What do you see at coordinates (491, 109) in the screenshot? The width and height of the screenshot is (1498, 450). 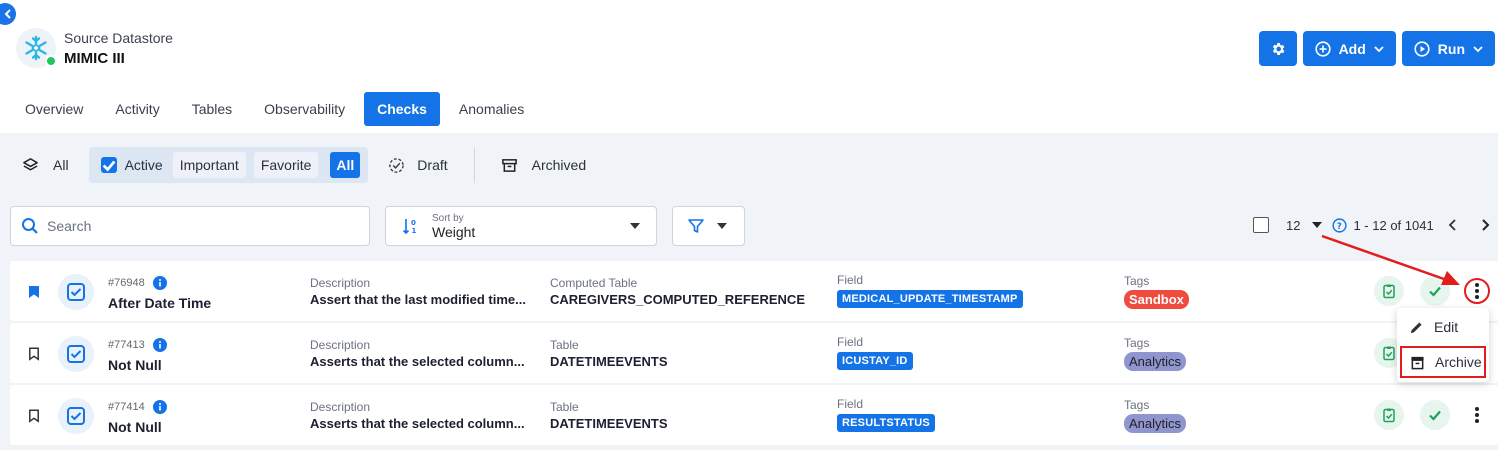 I see `tab-anomalies: Anomalies` at bounding box center [491, 109].